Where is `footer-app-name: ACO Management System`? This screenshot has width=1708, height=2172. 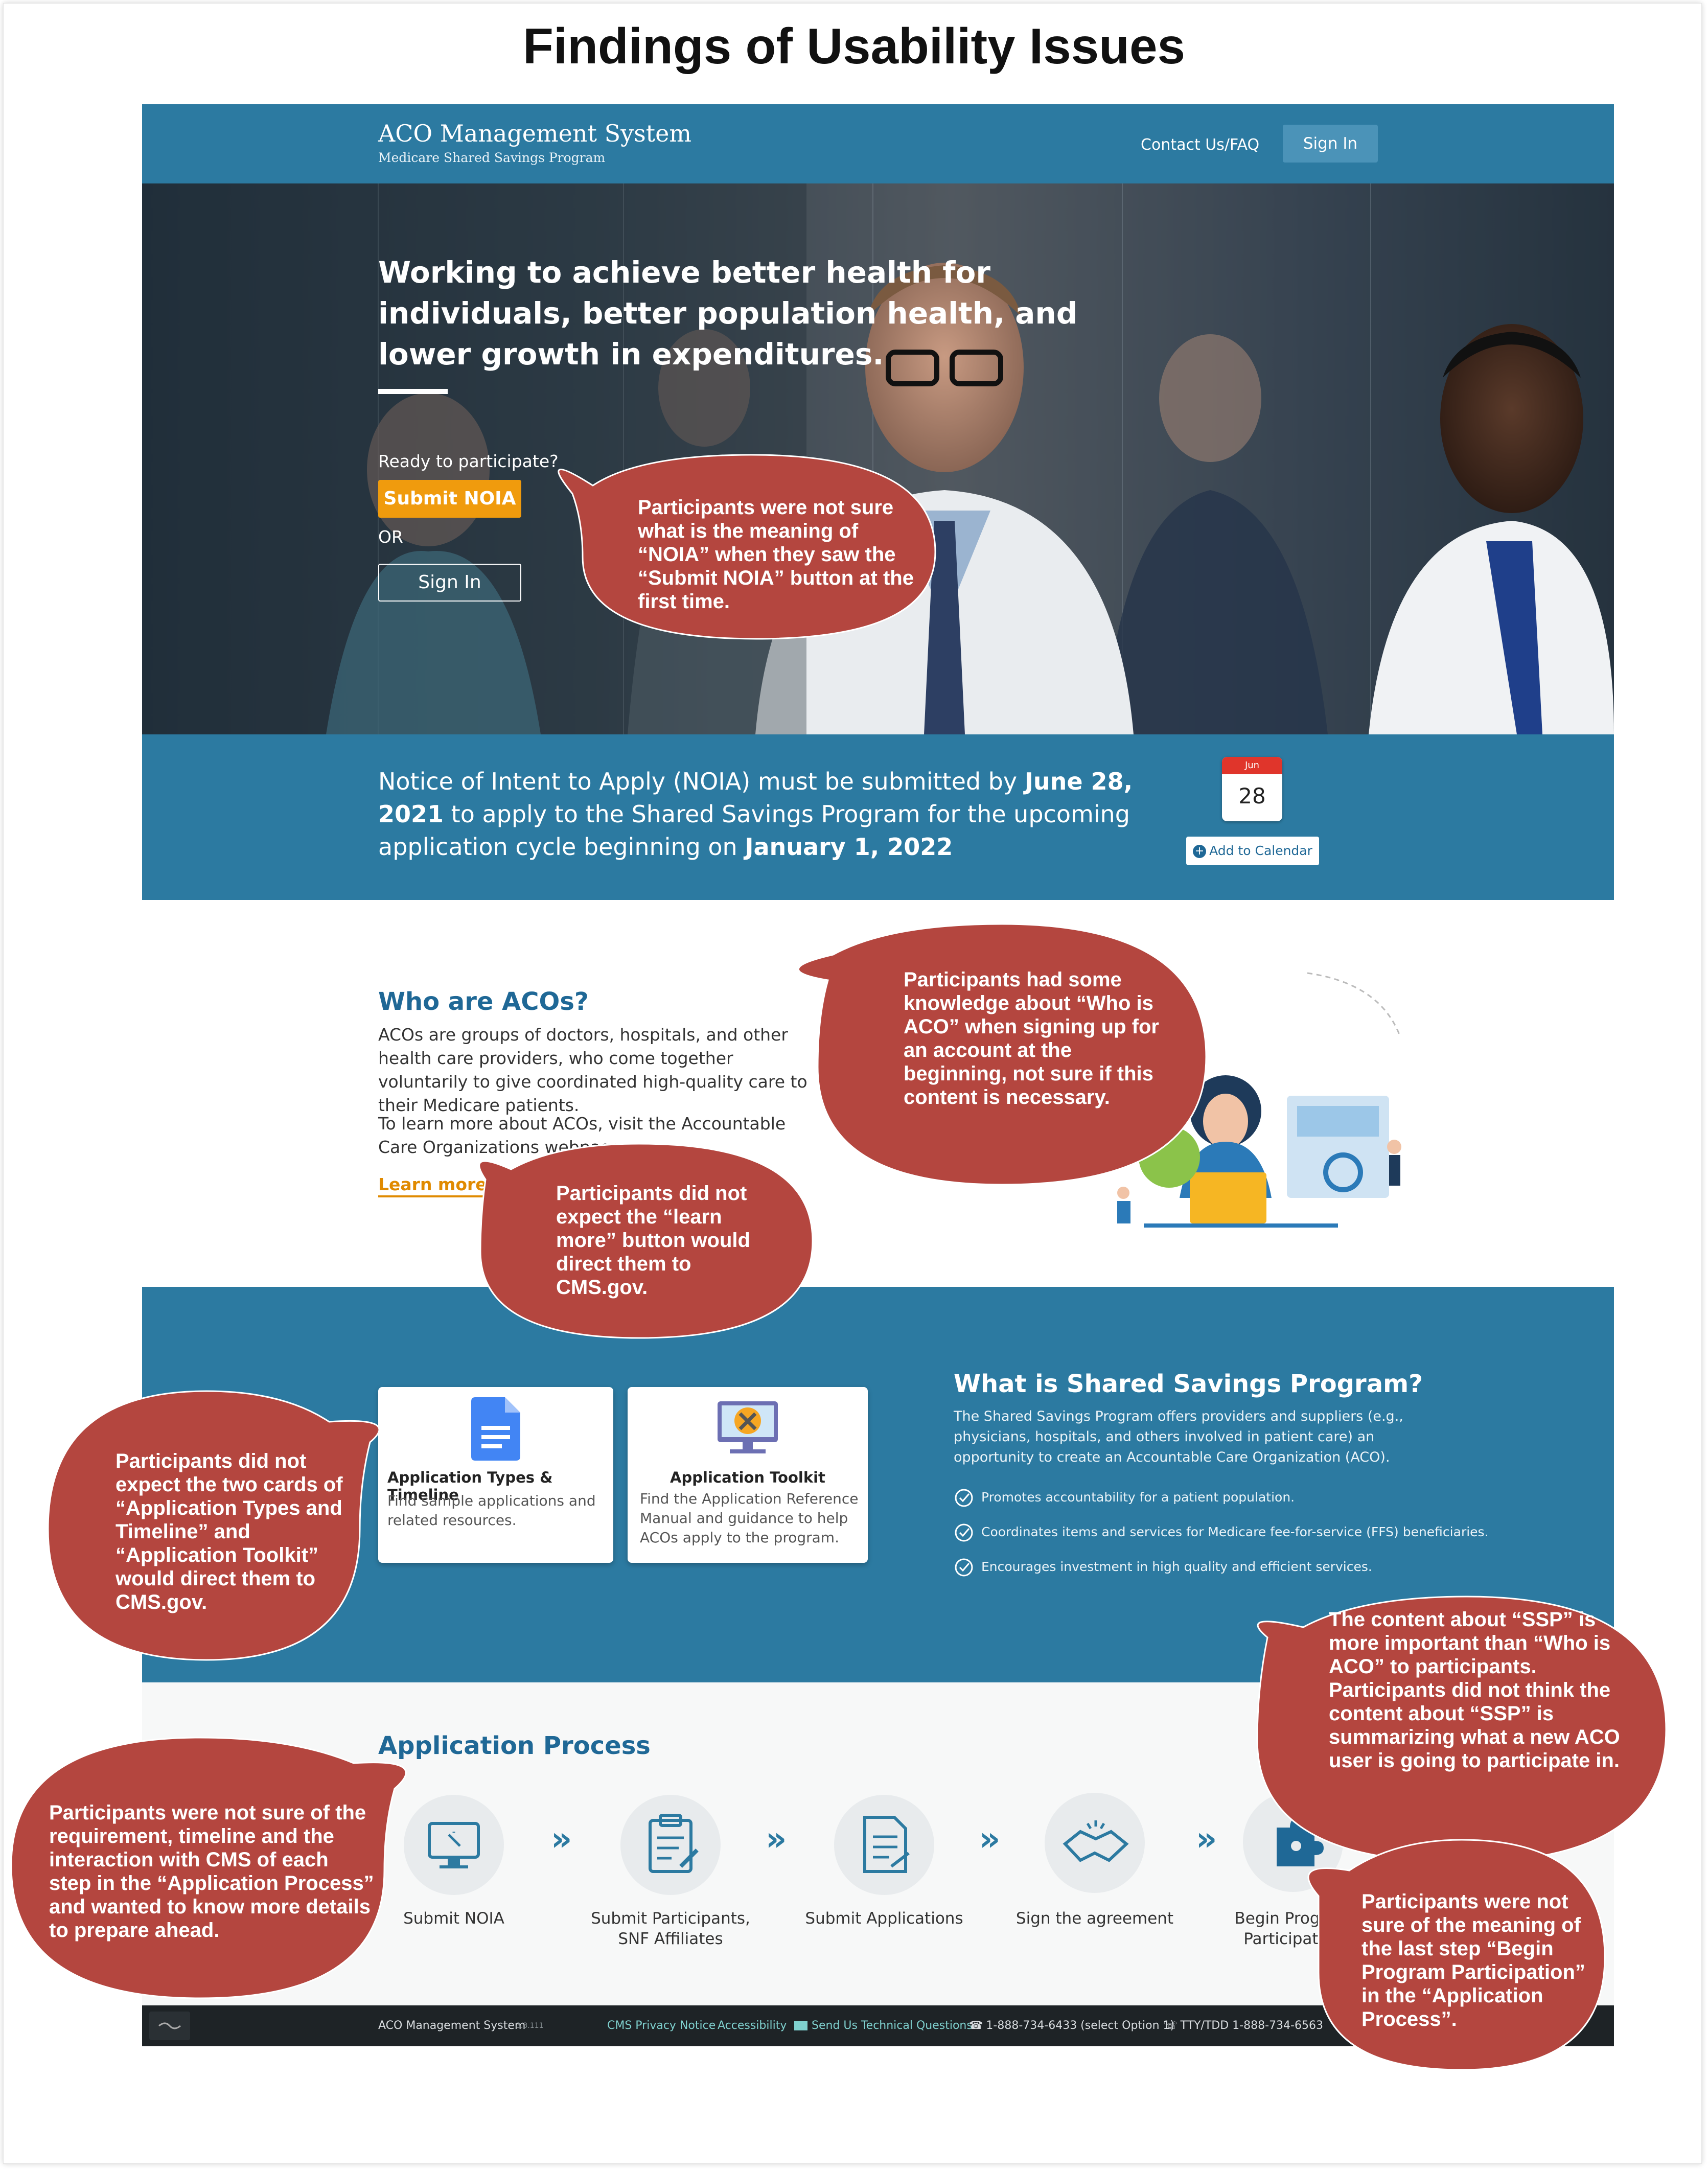
footer-app-name: ACO Management System is located at coordinates (452, 2025).